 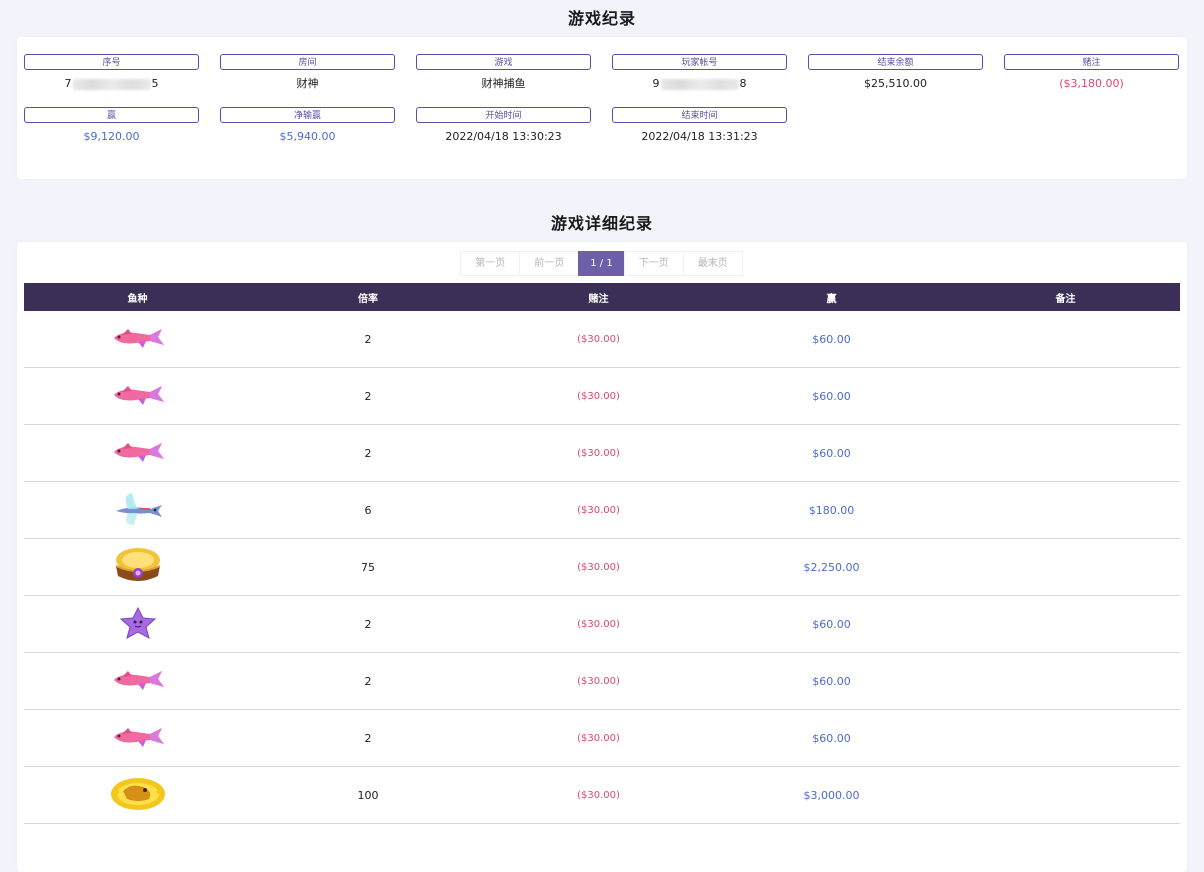 I want to click on first-page-button: 第一页, so click(x=490, y=263).